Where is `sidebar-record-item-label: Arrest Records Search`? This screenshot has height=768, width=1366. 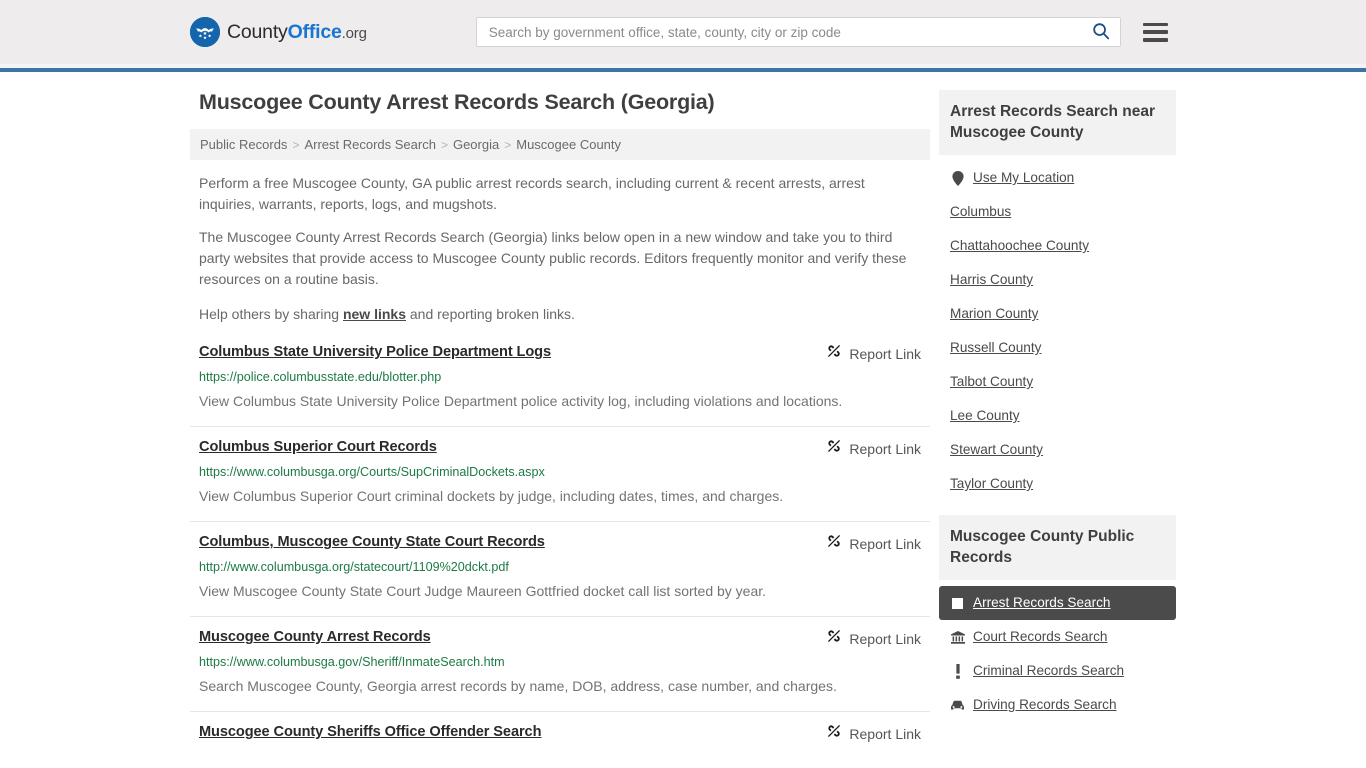
sidebar-record-item-label: Arrest Records Search is located at coordinates (1042, 602).